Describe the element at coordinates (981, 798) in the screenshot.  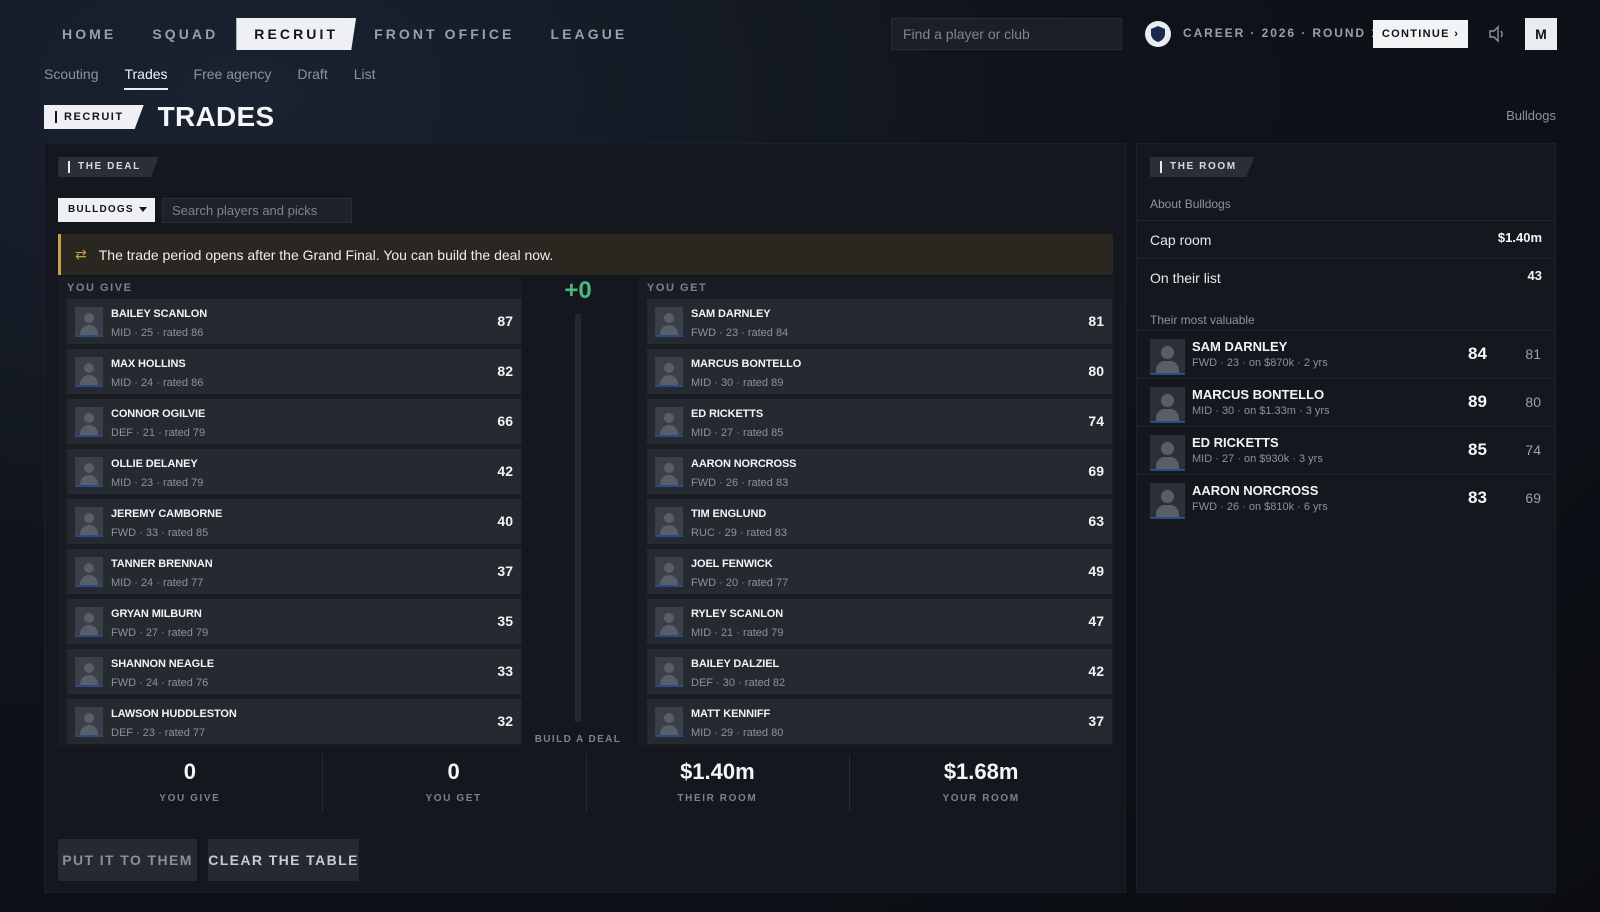
I see `stat-label: YOUR ROOM` at that location.